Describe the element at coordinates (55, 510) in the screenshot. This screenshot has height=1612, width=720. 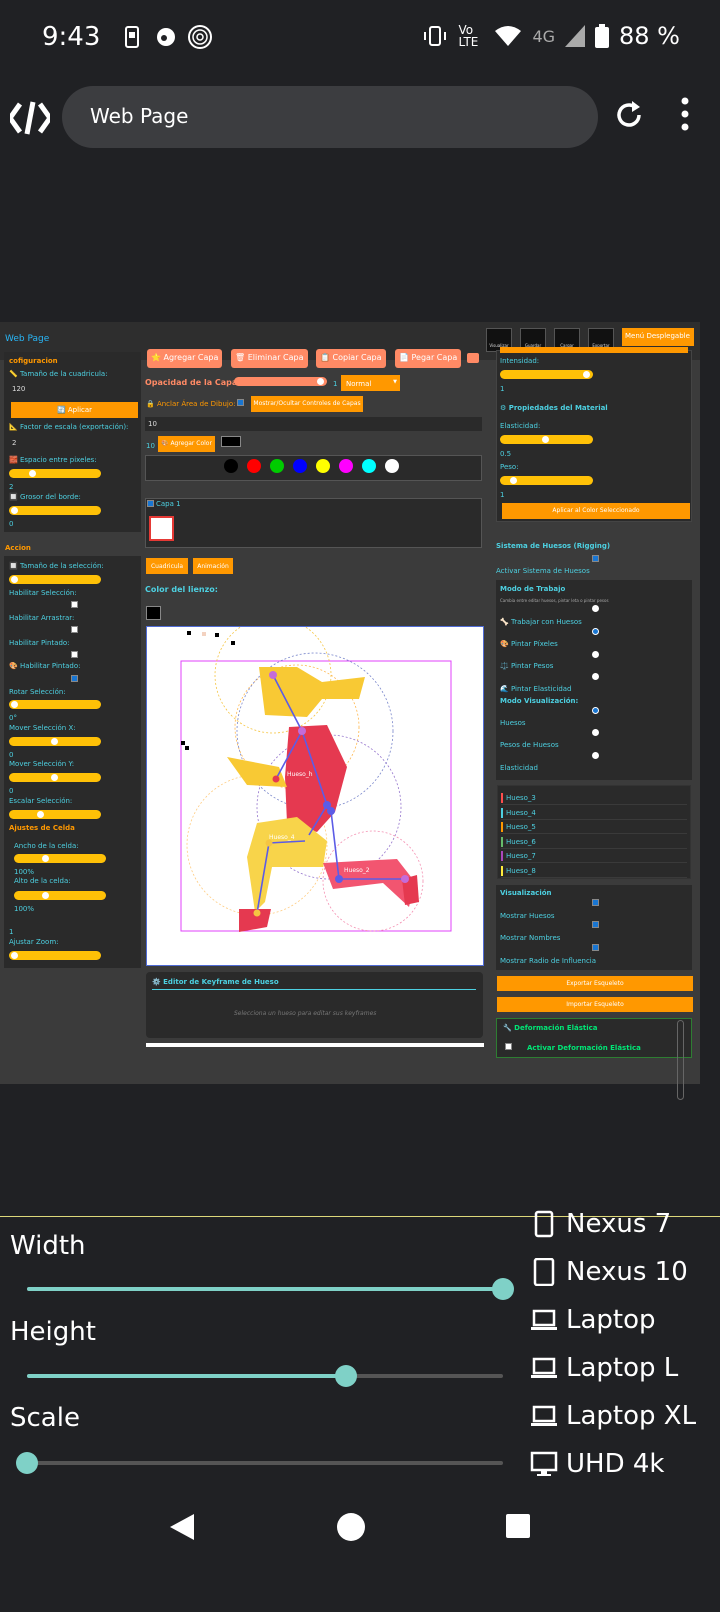
I see `border-width-slider` at that location.